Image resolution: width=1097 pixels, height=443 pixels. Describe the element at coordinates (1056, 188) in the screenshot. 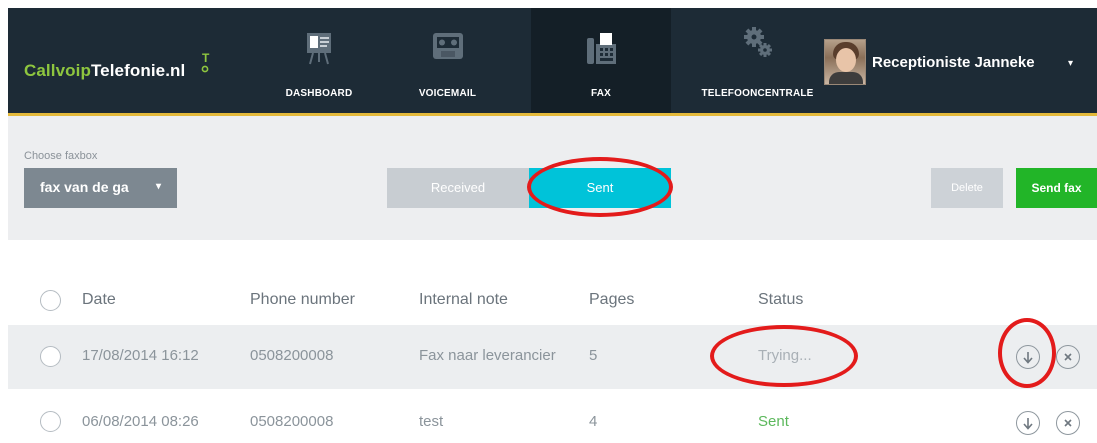

I see `send-fax-button: Send fax` at that location.